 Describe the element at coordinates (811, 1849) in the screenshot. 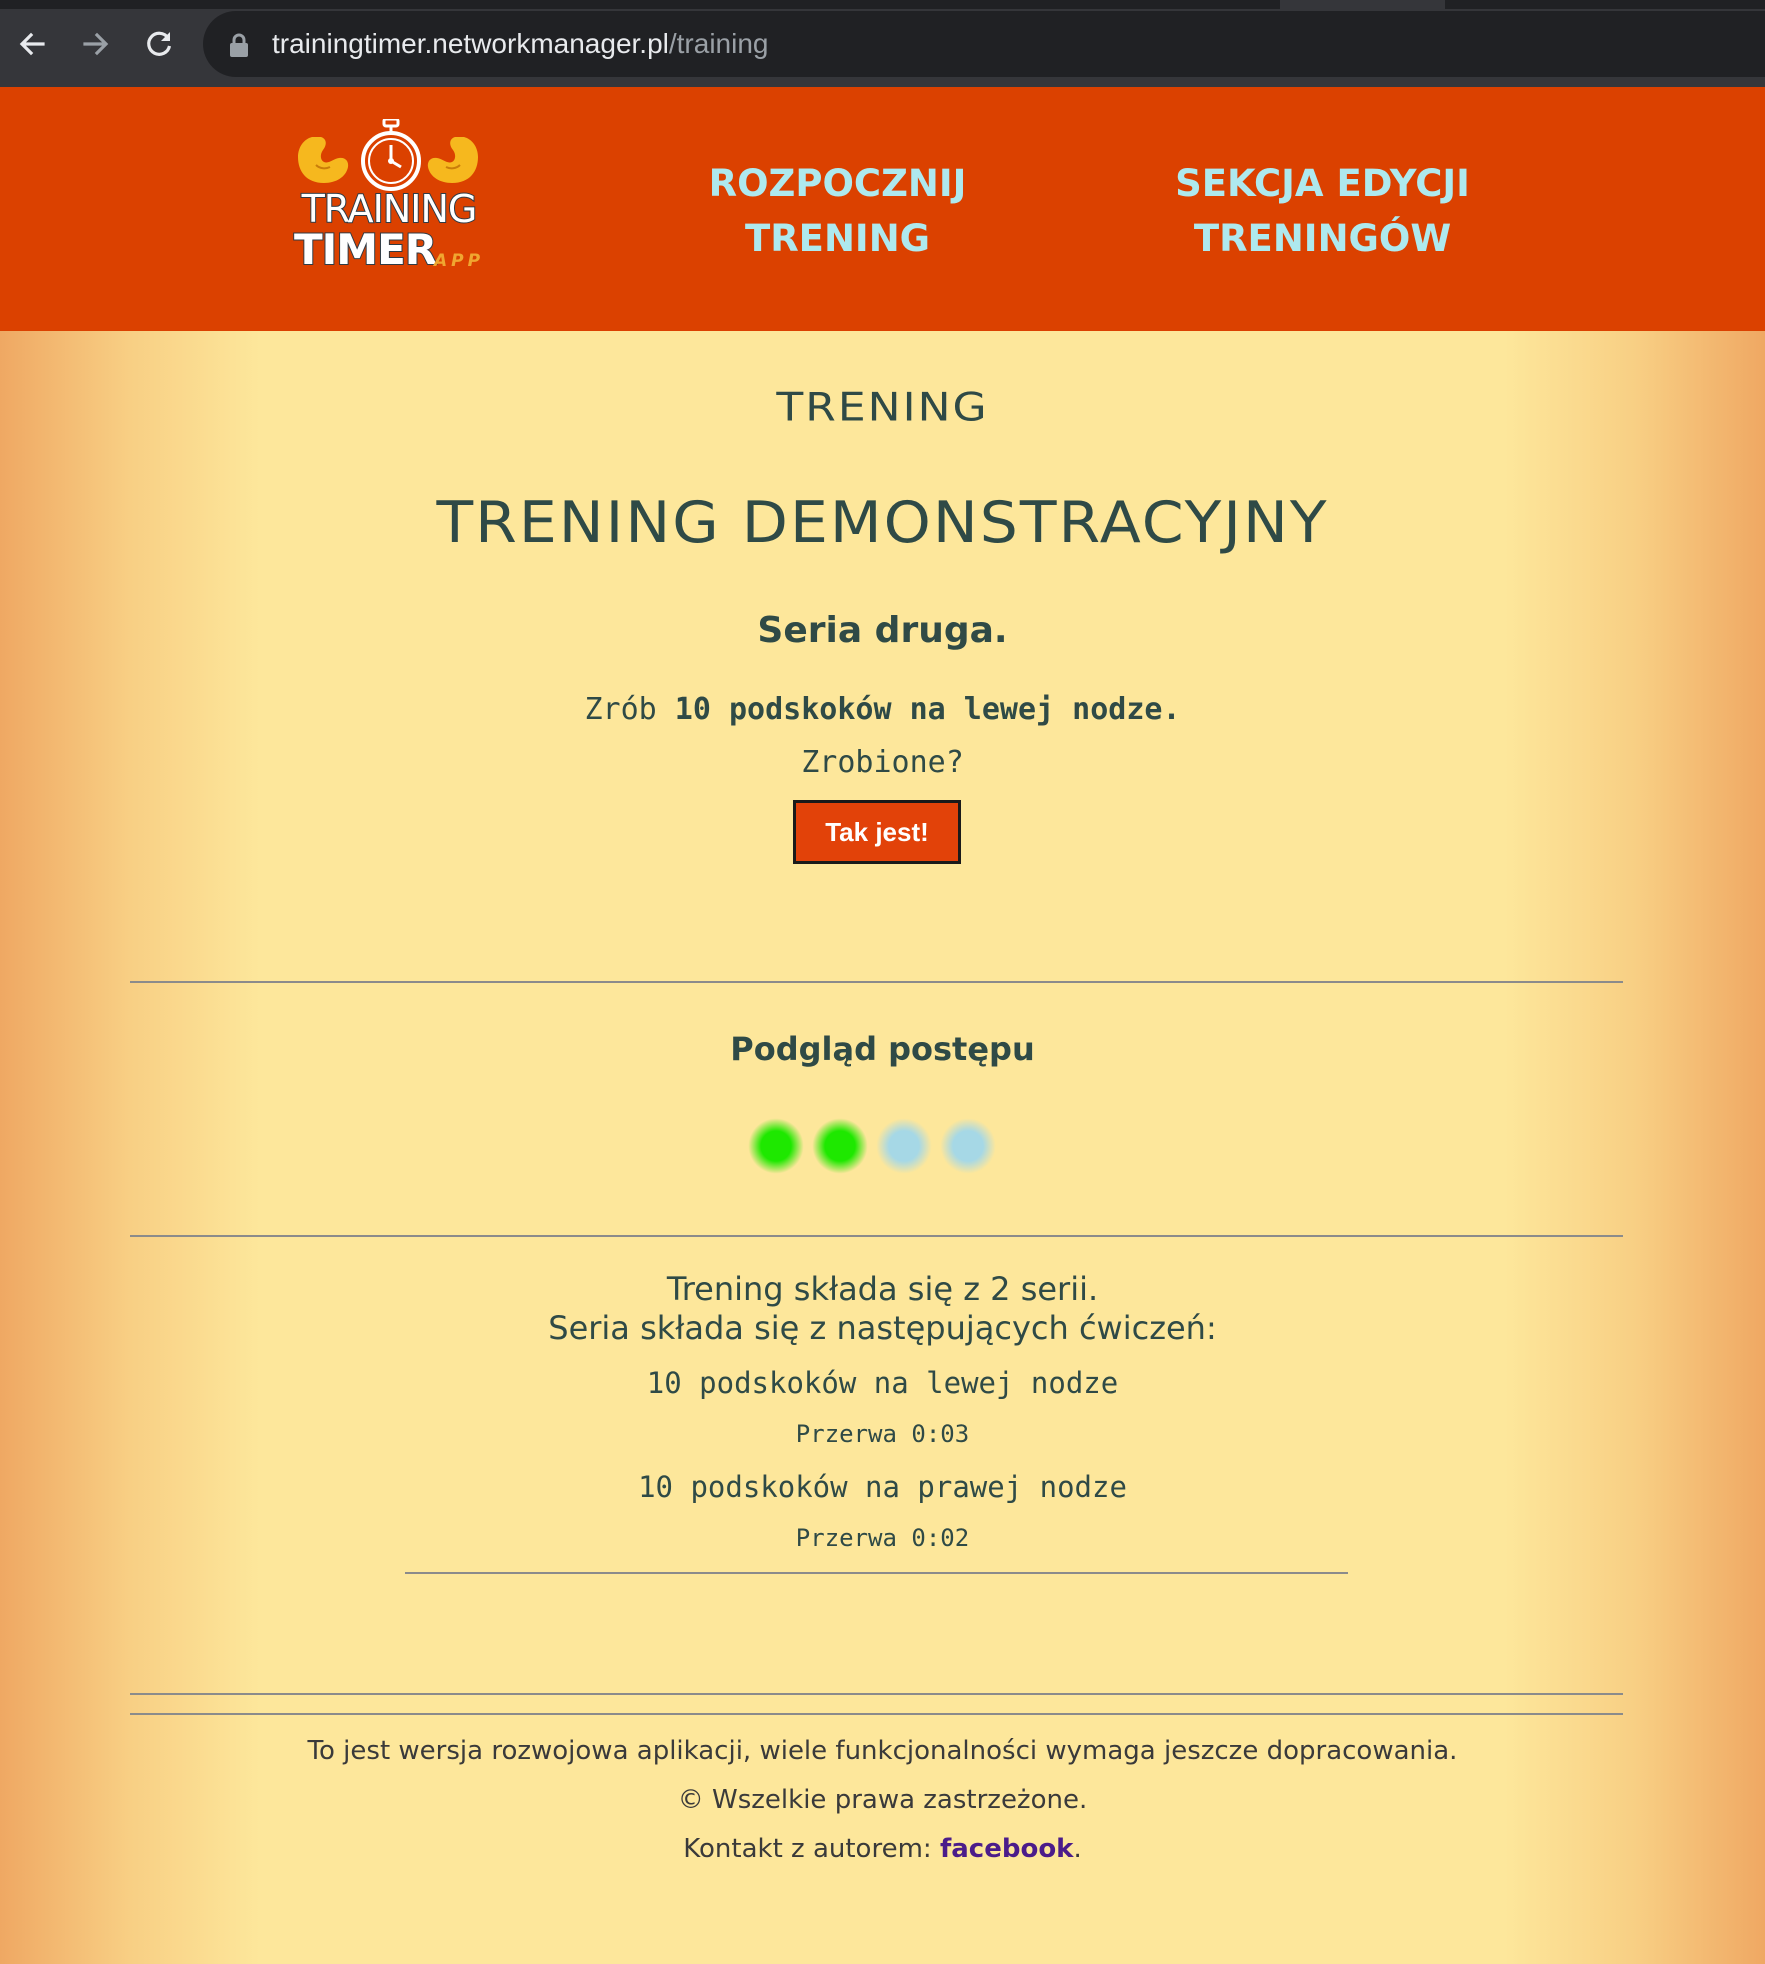

I see `contact-prefix: Kontakt z autorem:` at that location.